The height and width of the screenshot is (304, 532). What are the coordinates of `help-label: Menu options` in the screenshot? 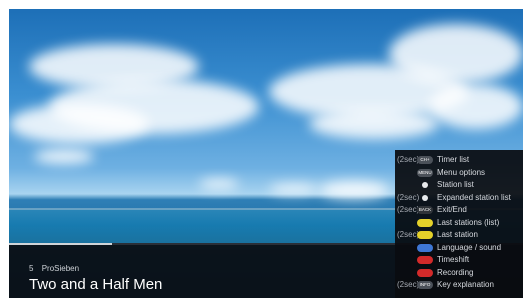 It's located at (461, 172).